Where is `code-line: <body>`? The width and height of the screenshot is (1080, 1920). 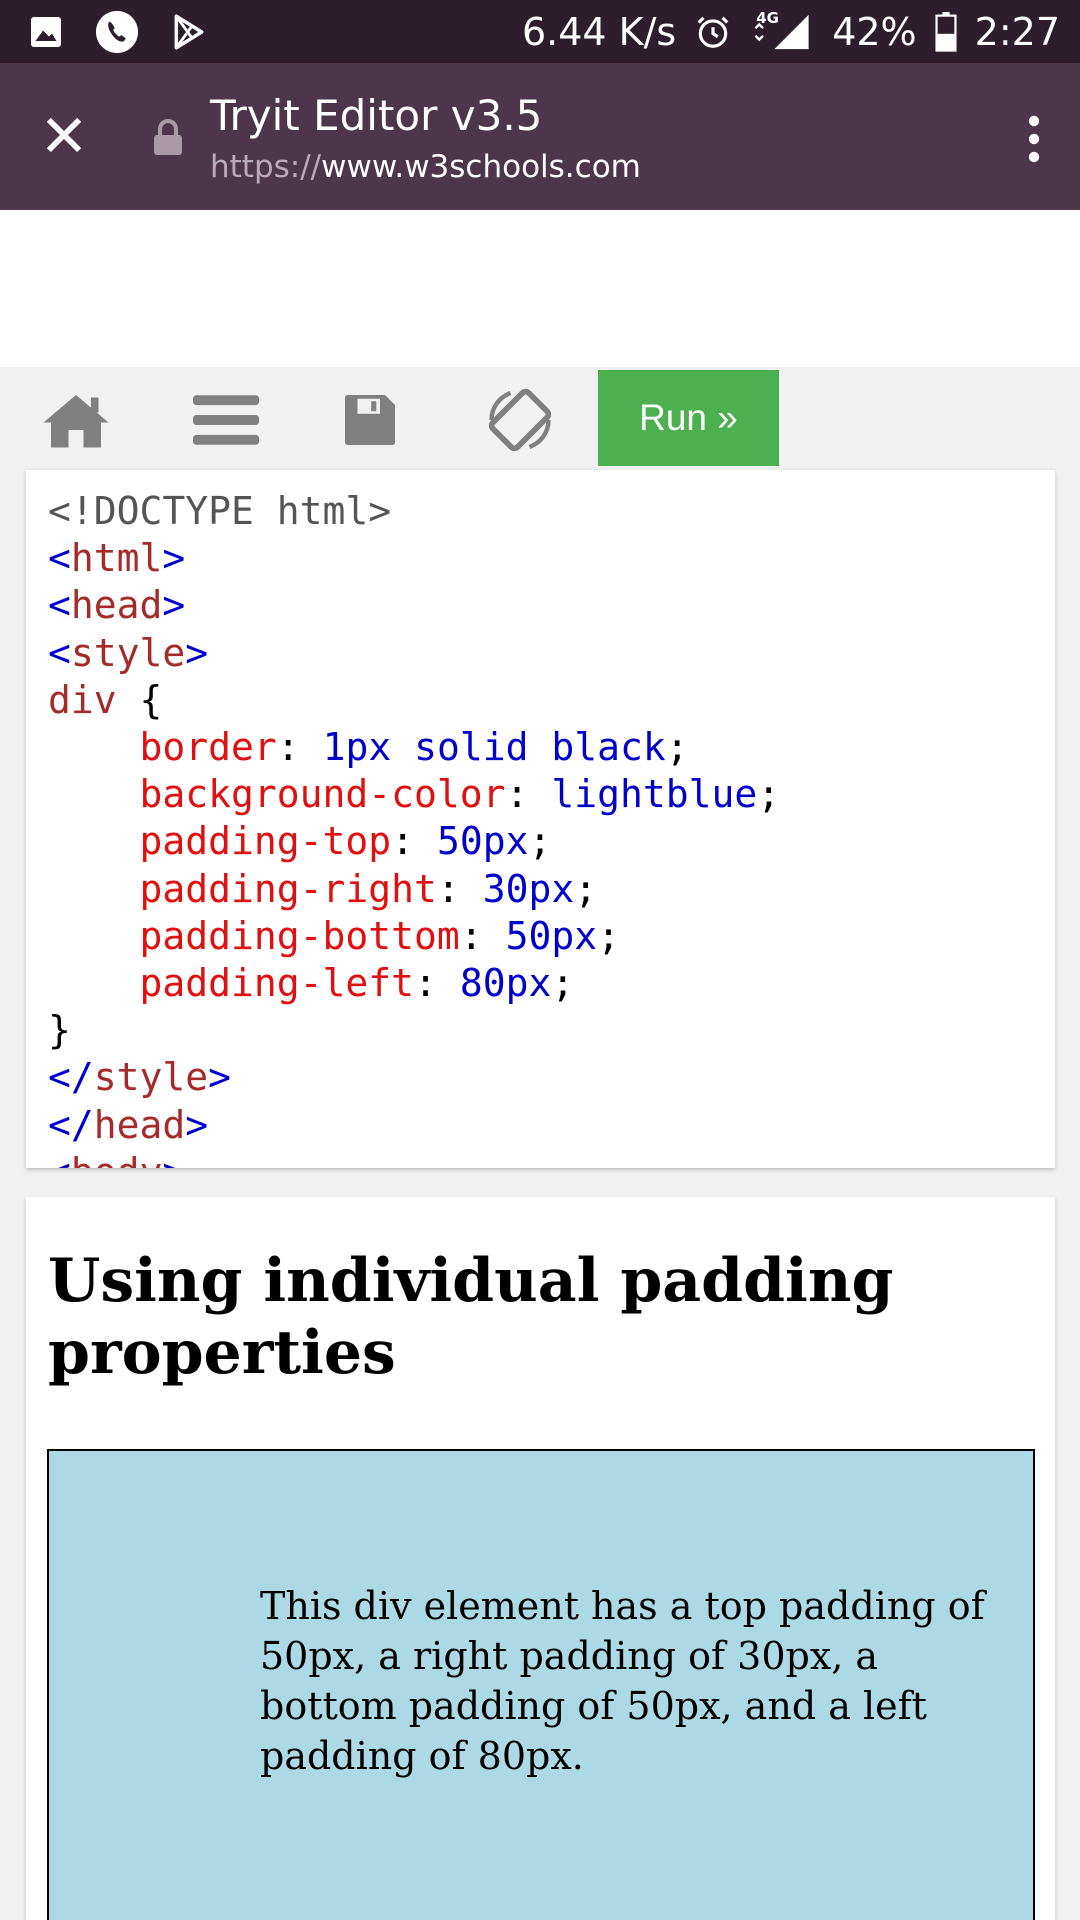
code-line: <body> is located at coordinates (414, 1158).